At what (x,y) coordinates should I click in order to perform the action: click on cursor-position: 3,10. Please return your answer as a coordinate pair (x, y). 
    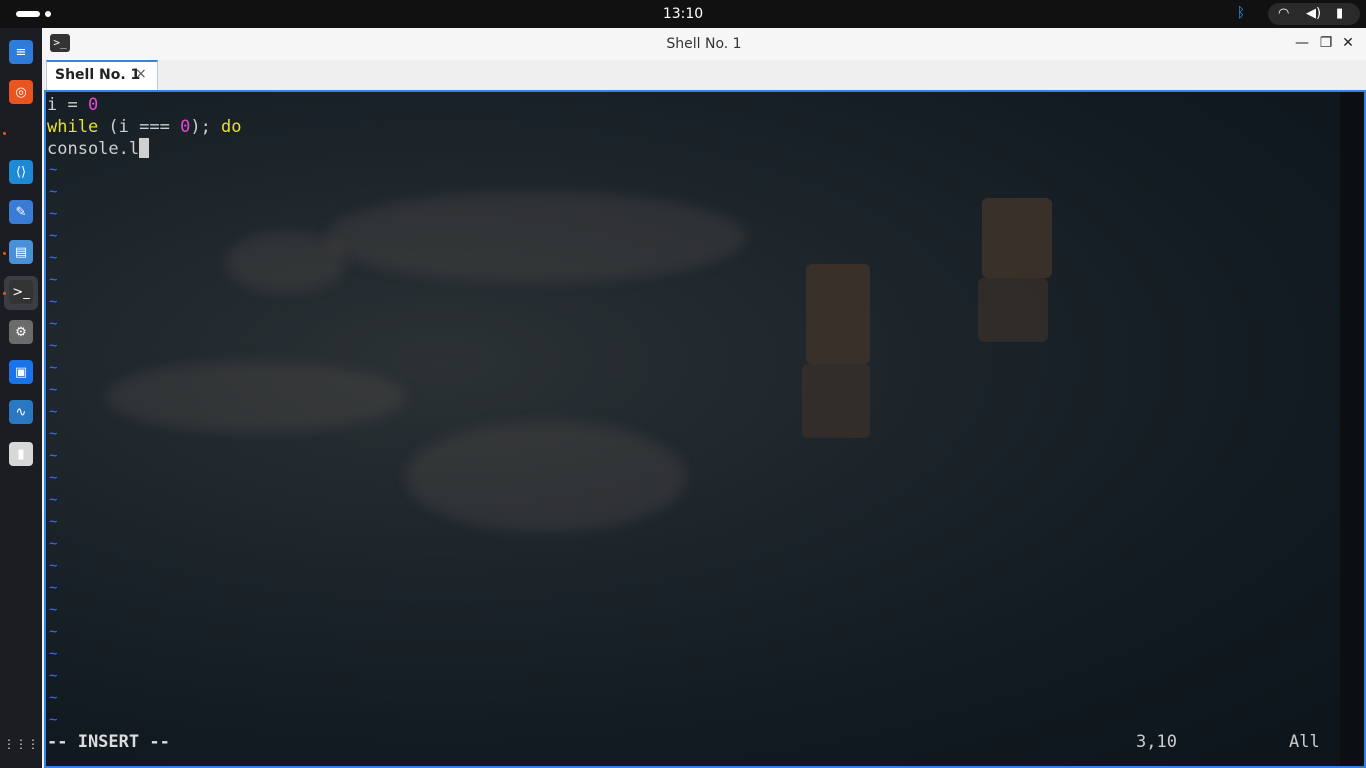
    Looking at the image, I should click on (1156, 742).